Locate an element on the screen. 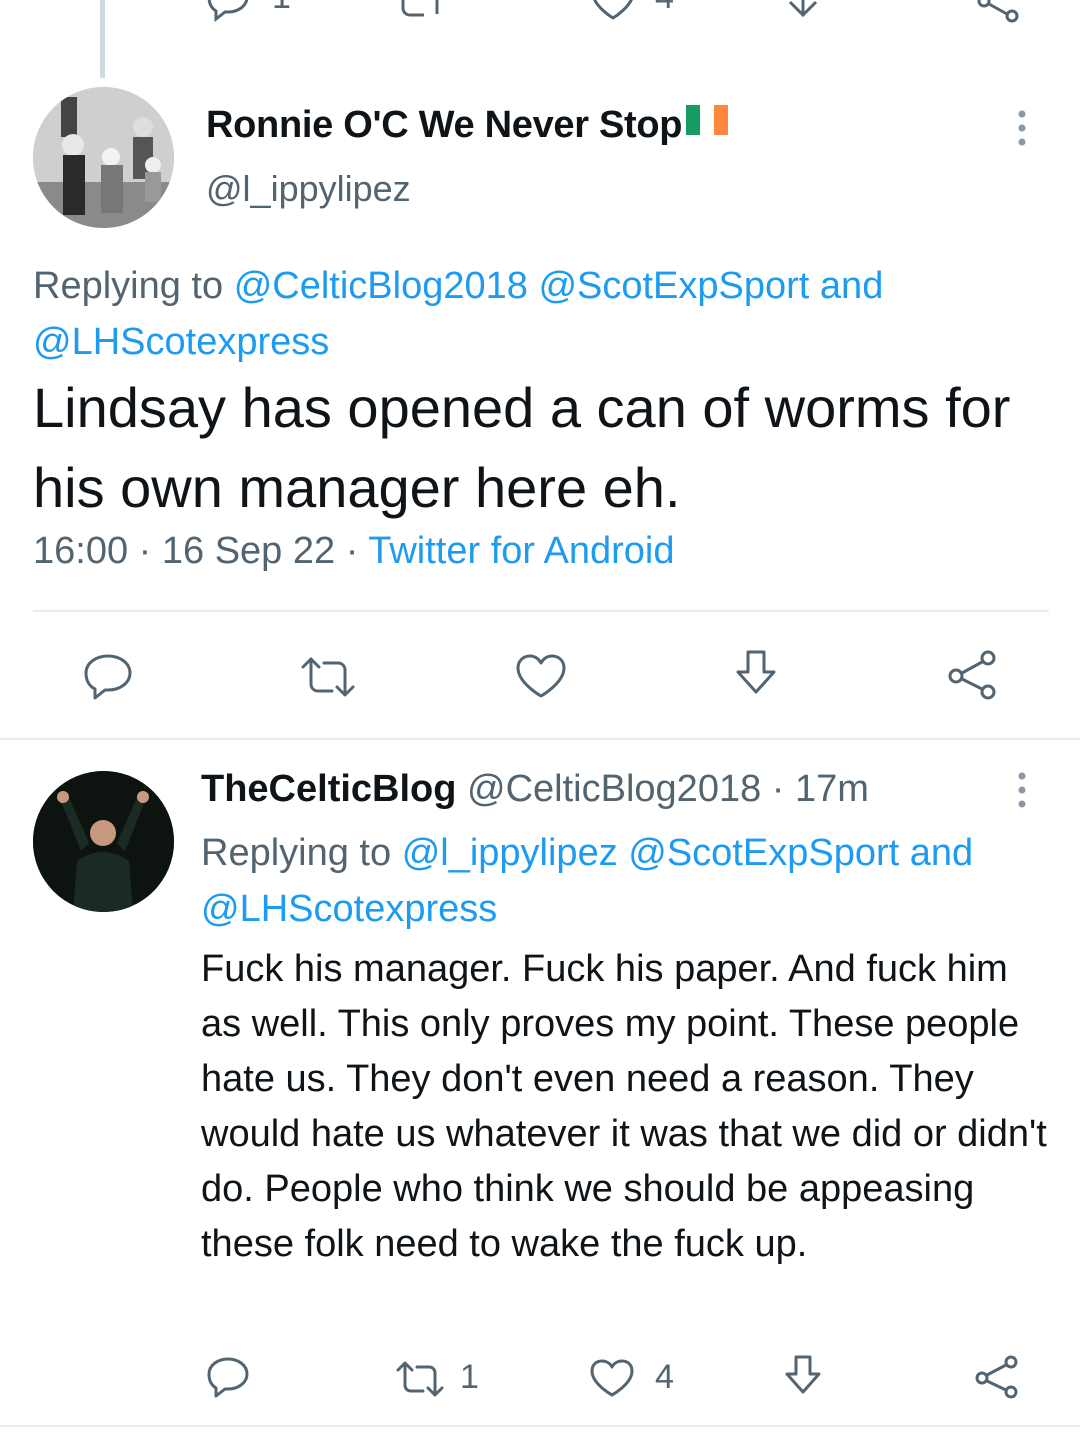 The width and height of the screenshot is (1080, 1433). display-name: TheCelticBlog is located at coordinates (328, 789).